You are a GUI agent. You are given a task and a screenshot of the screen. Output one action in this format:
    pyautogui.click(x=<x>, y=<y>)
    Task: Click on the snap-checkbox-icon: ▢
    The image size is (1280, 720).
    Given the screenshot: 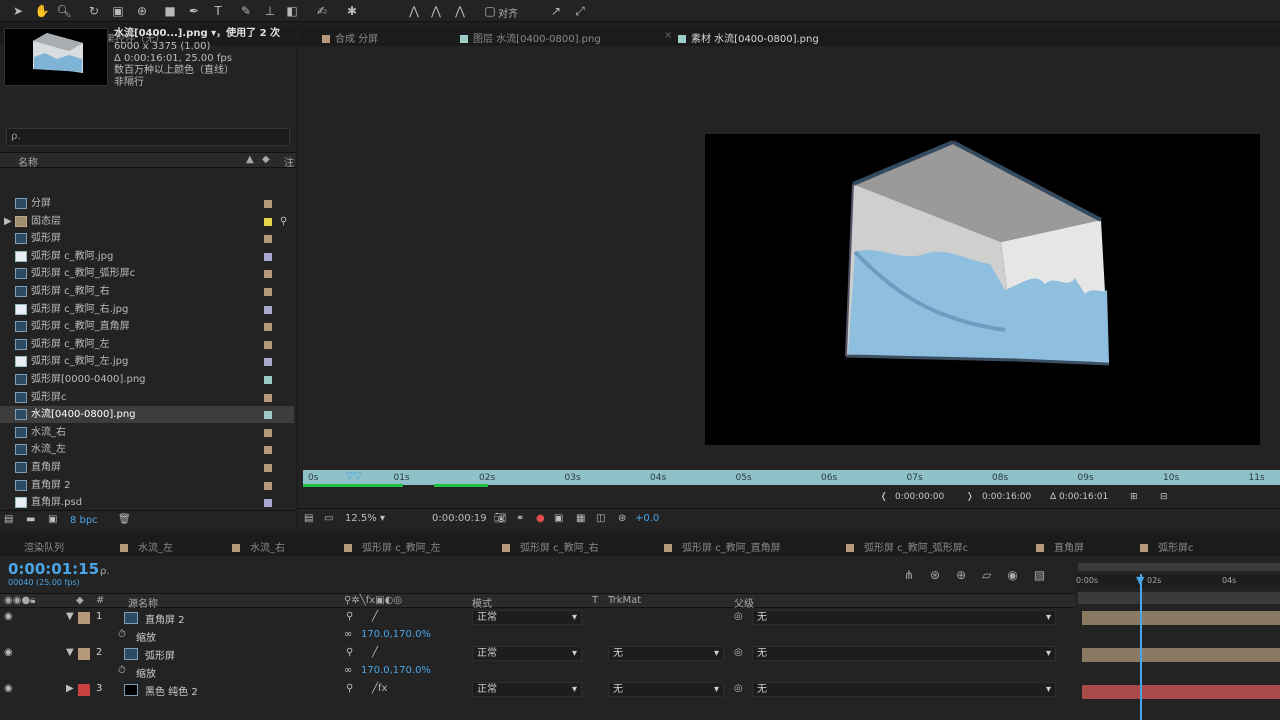 What is the action you would take?
    pyautogui.click(x=490, y=11)
    